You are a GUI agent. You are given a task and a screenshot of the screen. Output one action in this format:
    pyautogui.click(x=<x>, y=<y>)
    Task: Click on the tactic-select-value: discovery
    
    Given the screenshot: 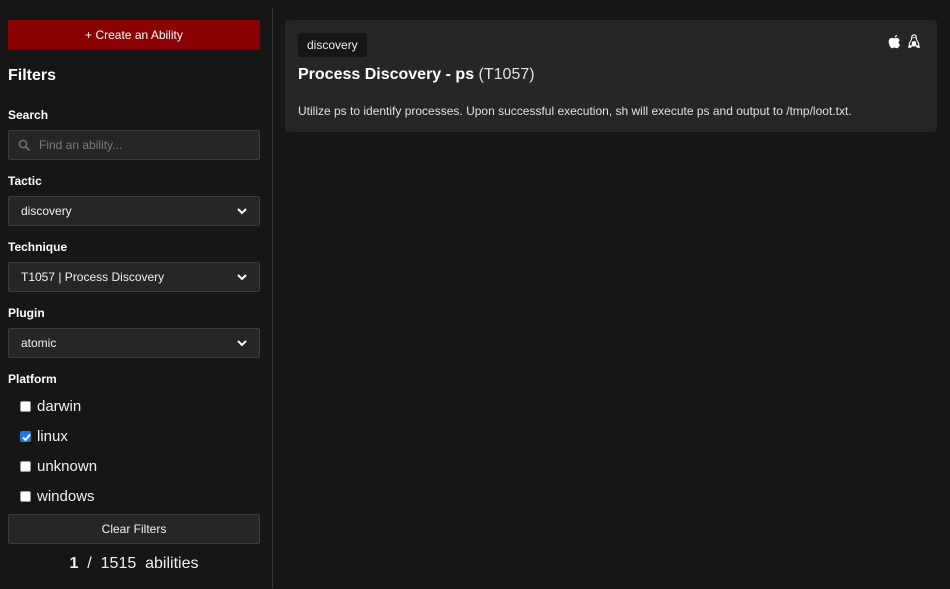 What is the action you would take?
    pyautogui.click(x=46, y=211)
    